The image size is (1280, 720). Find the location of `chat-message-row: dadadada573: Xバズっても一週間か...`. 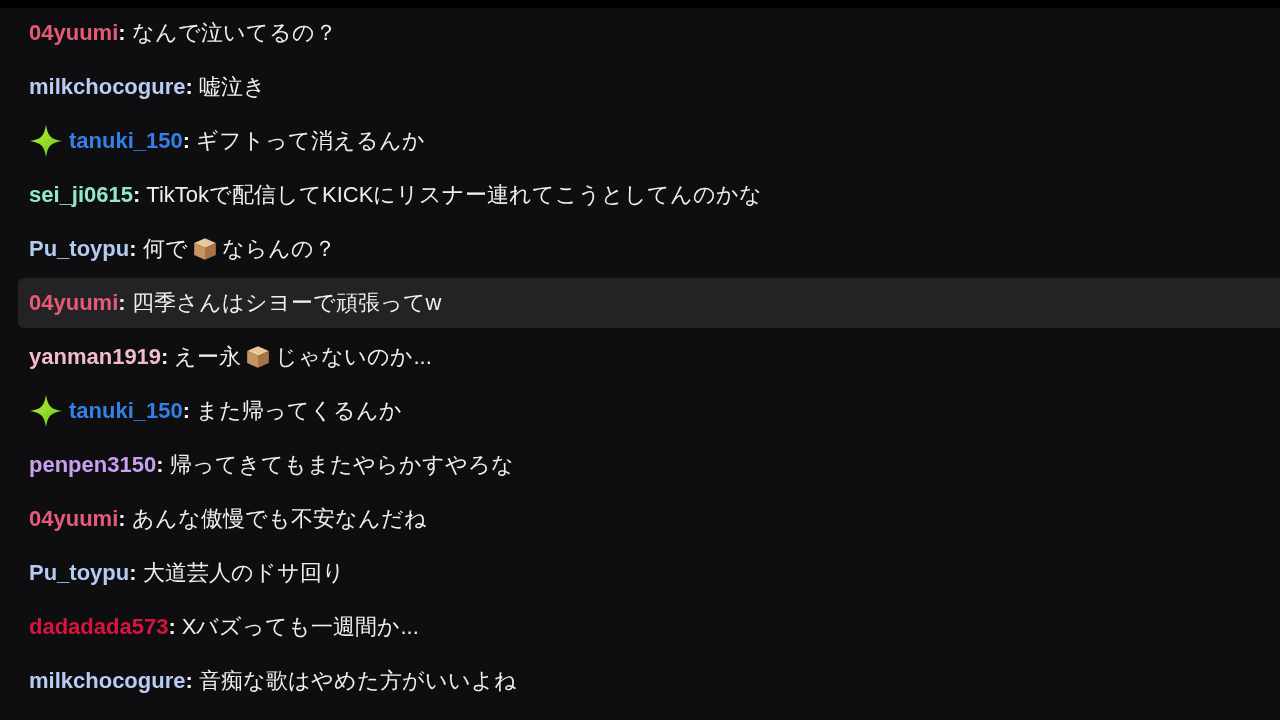

chat-message-row: dadadada573: Xバズっても一週間か... is located at coordinates (649, 627).